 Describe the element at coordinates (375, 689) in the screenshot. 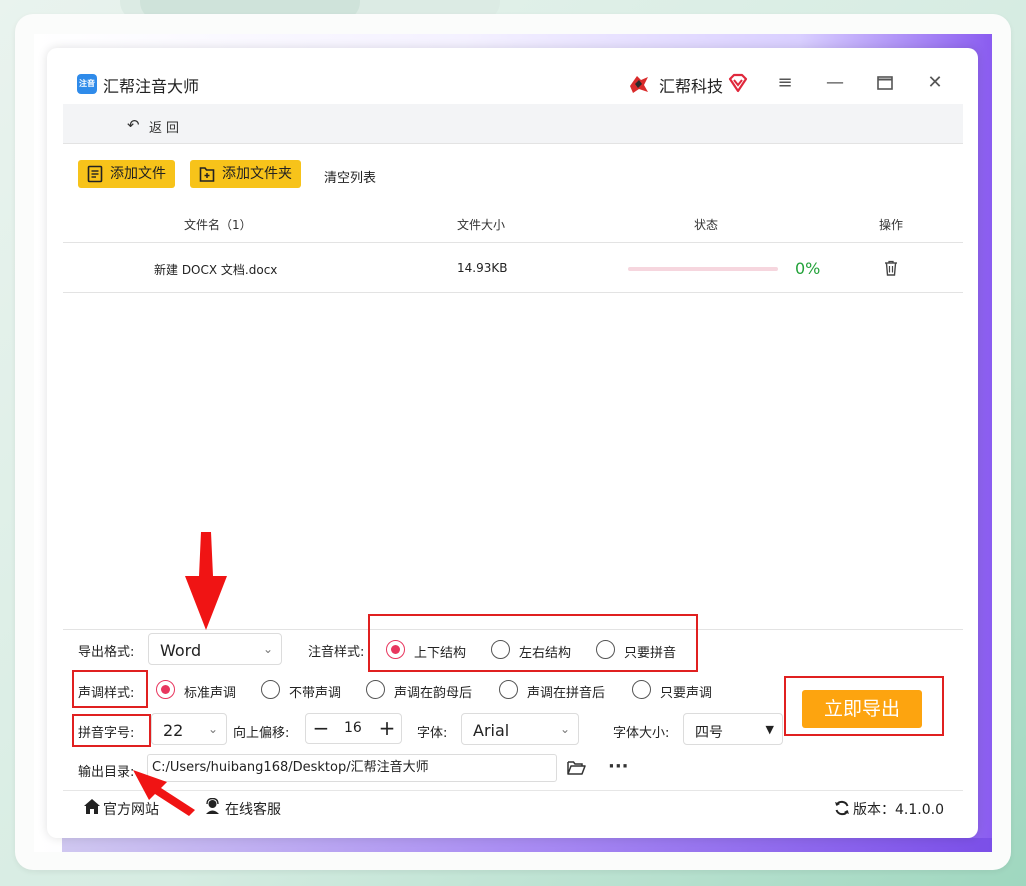

I see `radio-tone-after-final` at that location.